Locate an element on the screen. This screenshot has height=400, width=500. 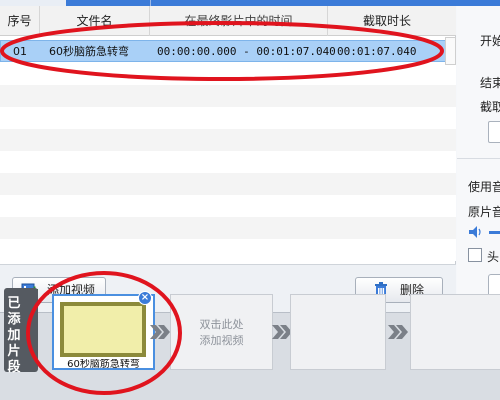
start-label: 开始 is located at coordinates (490, 41).